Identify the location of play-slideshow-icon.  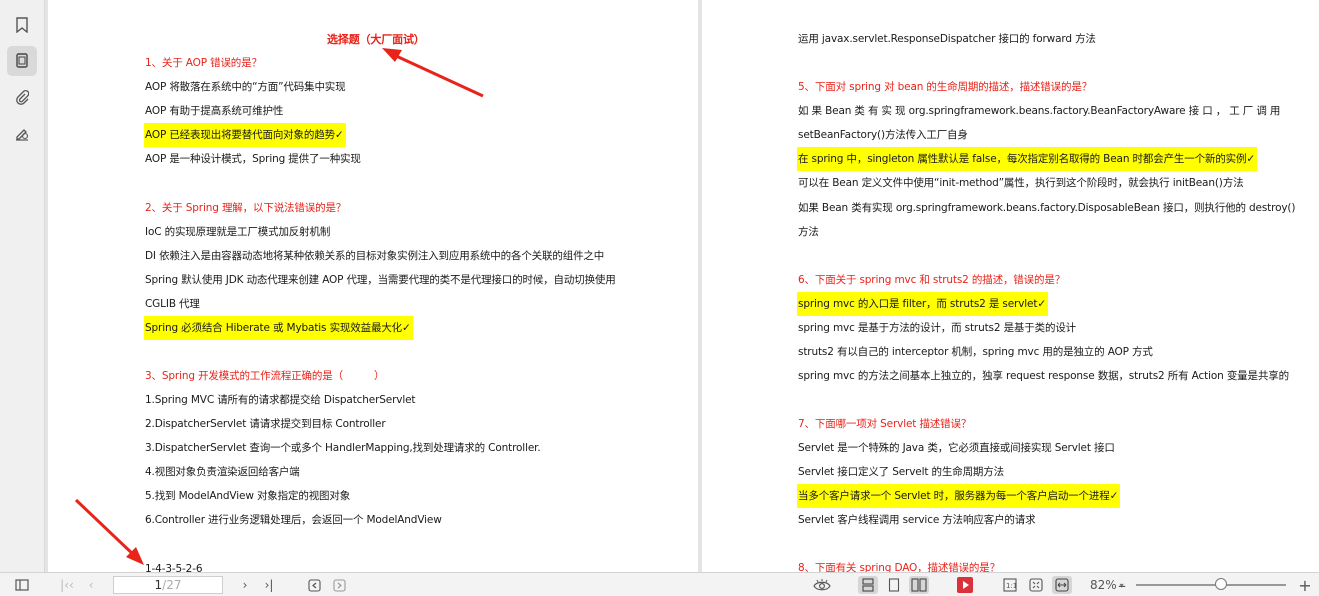
(965, 585).